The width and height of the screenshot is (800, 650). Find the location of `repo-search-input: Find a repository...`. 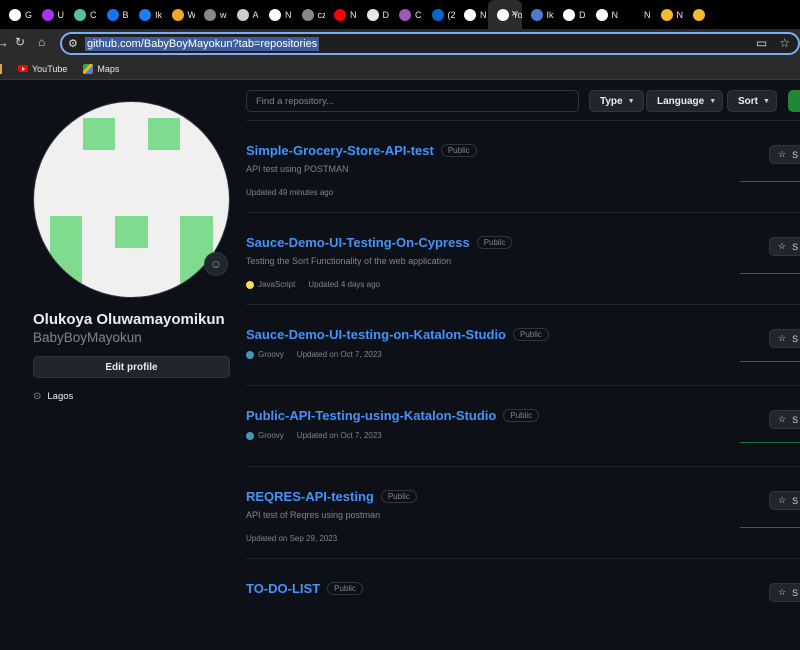

repo-search-input: Find a repository... is located at coordinates (412, 101).